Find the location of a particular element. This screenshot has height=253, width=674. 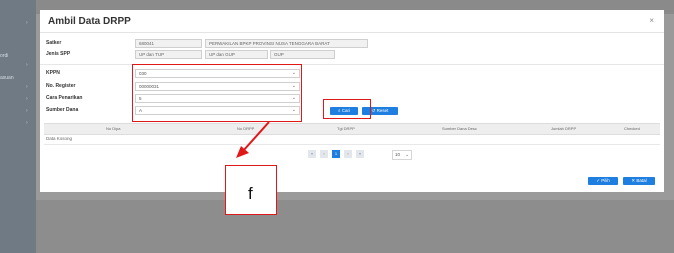

annotation-callout-text: f is located at coordinates (250, 193).